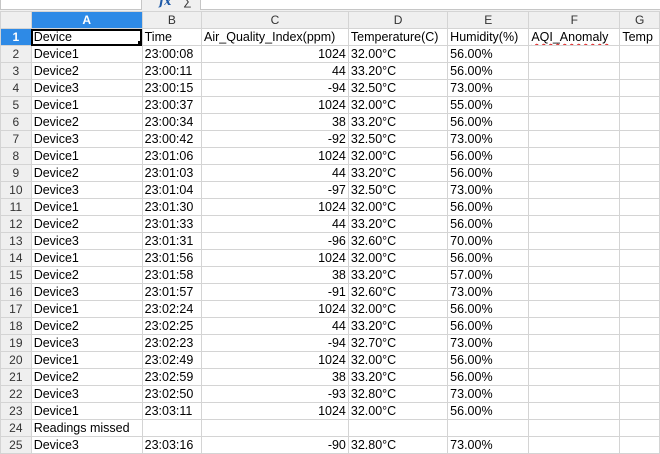 Image resolution: width=660 pixels, height=454 pixels. I want to click on row-header: 3, so click(16, 71).